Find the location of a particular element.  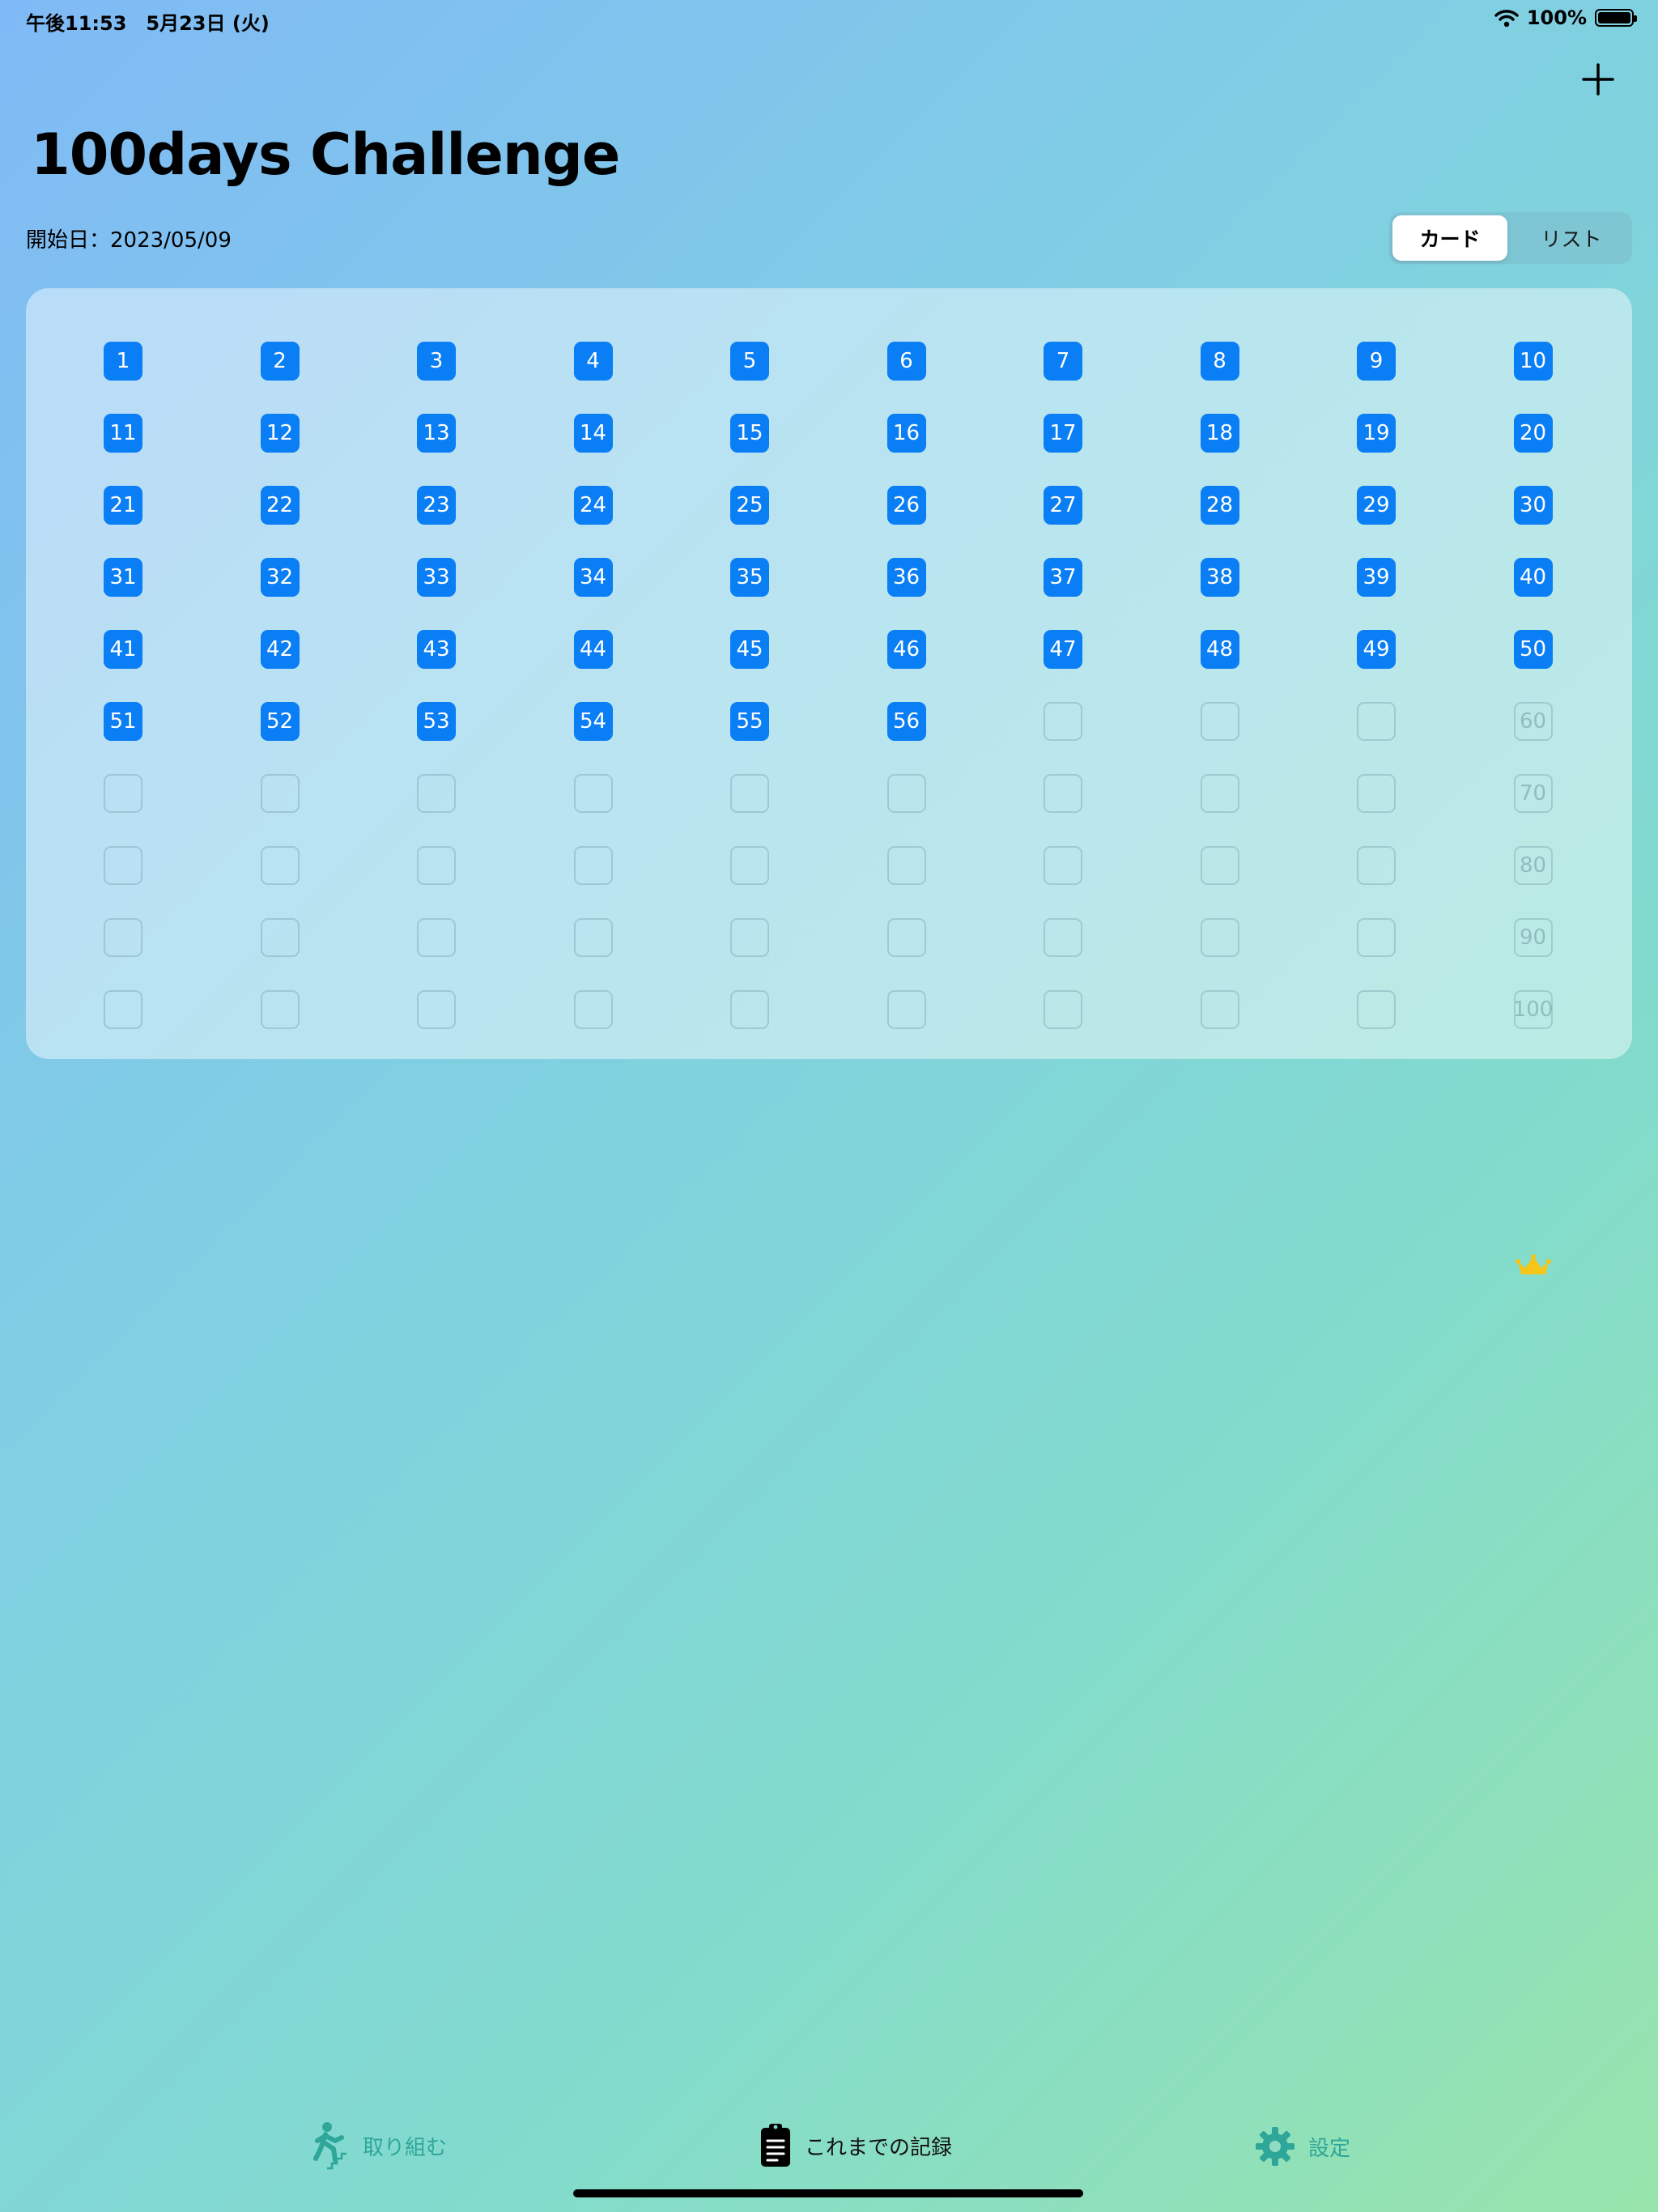

day-cell-completed: 31 is located at coordinates (123, 577).